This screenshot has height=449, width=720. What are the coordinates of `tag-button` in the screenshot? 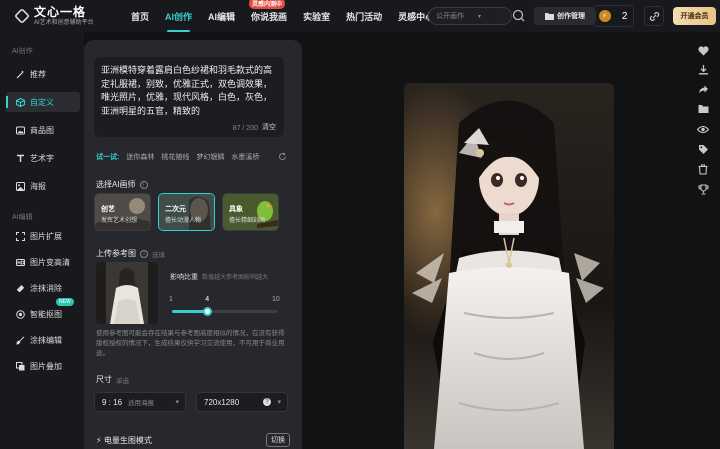 It's located at (703, 149).